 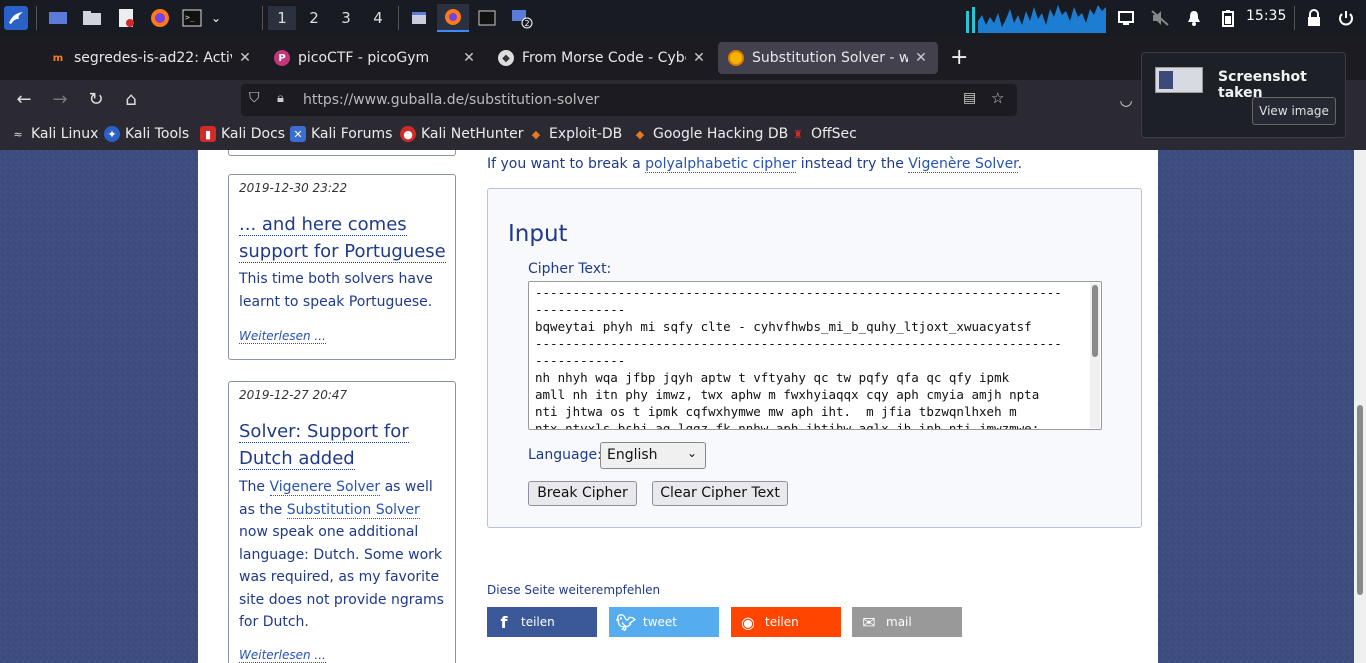 What do you see at coordinates (786, 622) in the screenshot?
I see `share-reddit-button: ◉ teilen` at bounding box center [786, 622].